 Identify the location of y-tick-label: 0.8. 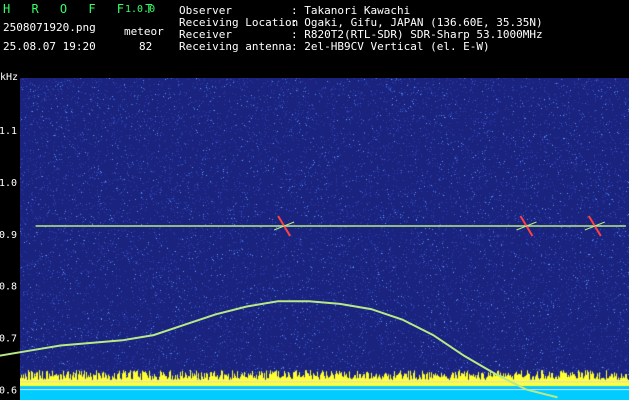
(8, 287).